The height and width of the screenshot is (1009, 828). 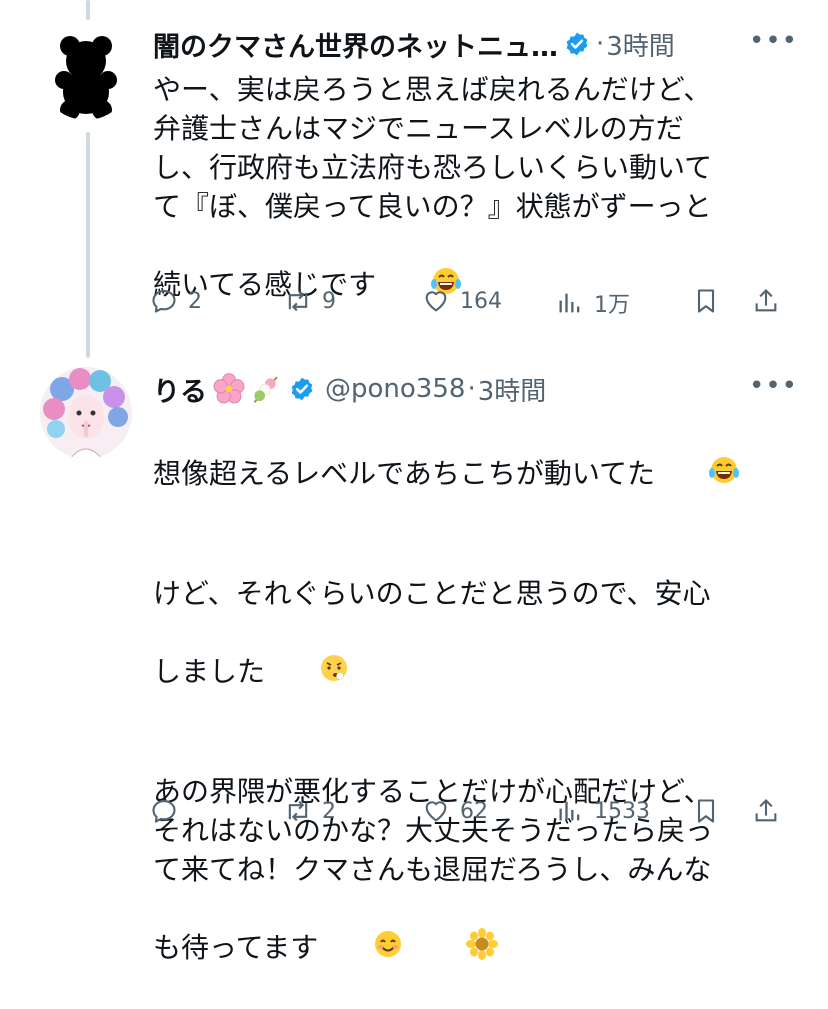 I want to click on repost-button: 9, so click(x=310, y=301).